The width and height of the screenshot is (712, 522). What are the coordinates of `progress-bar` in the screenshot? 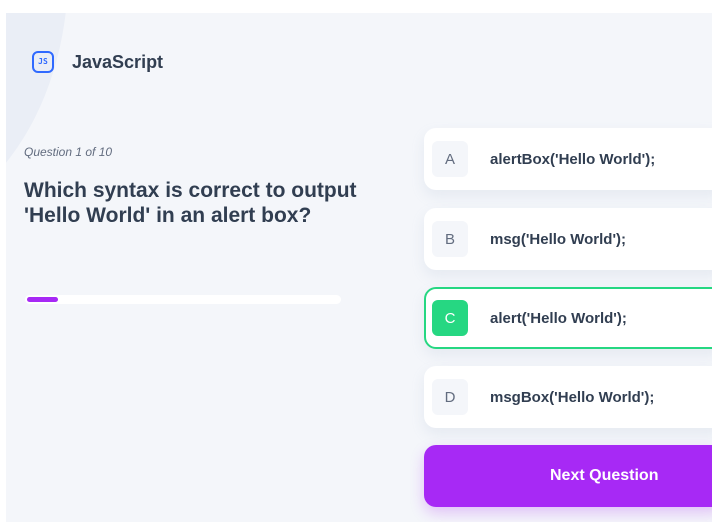 It's located at (183, 299).